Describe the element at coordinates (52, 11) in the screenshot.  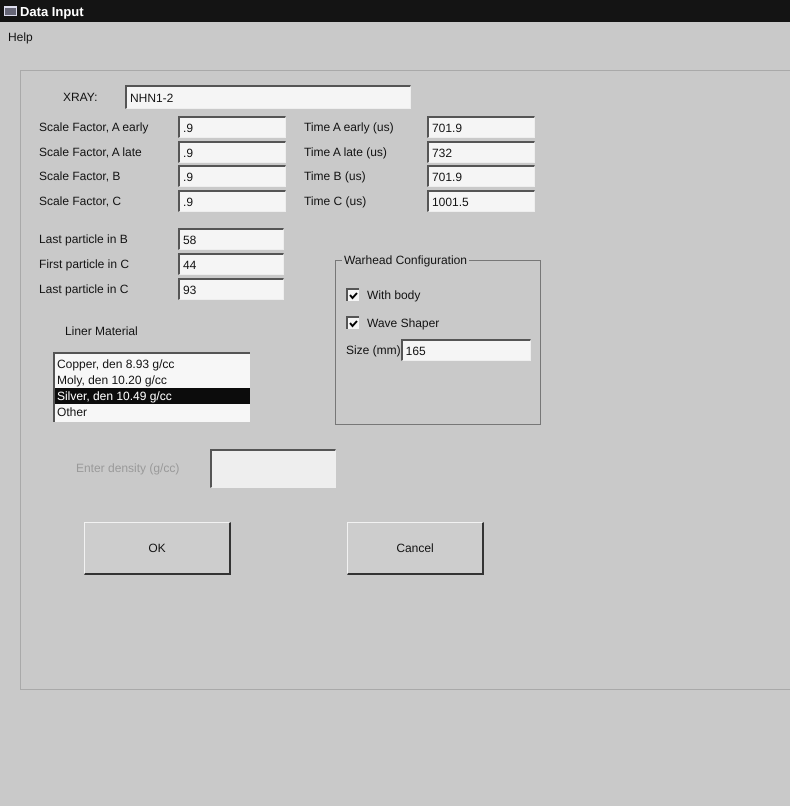
I see `window-title: Data Input` at that location.